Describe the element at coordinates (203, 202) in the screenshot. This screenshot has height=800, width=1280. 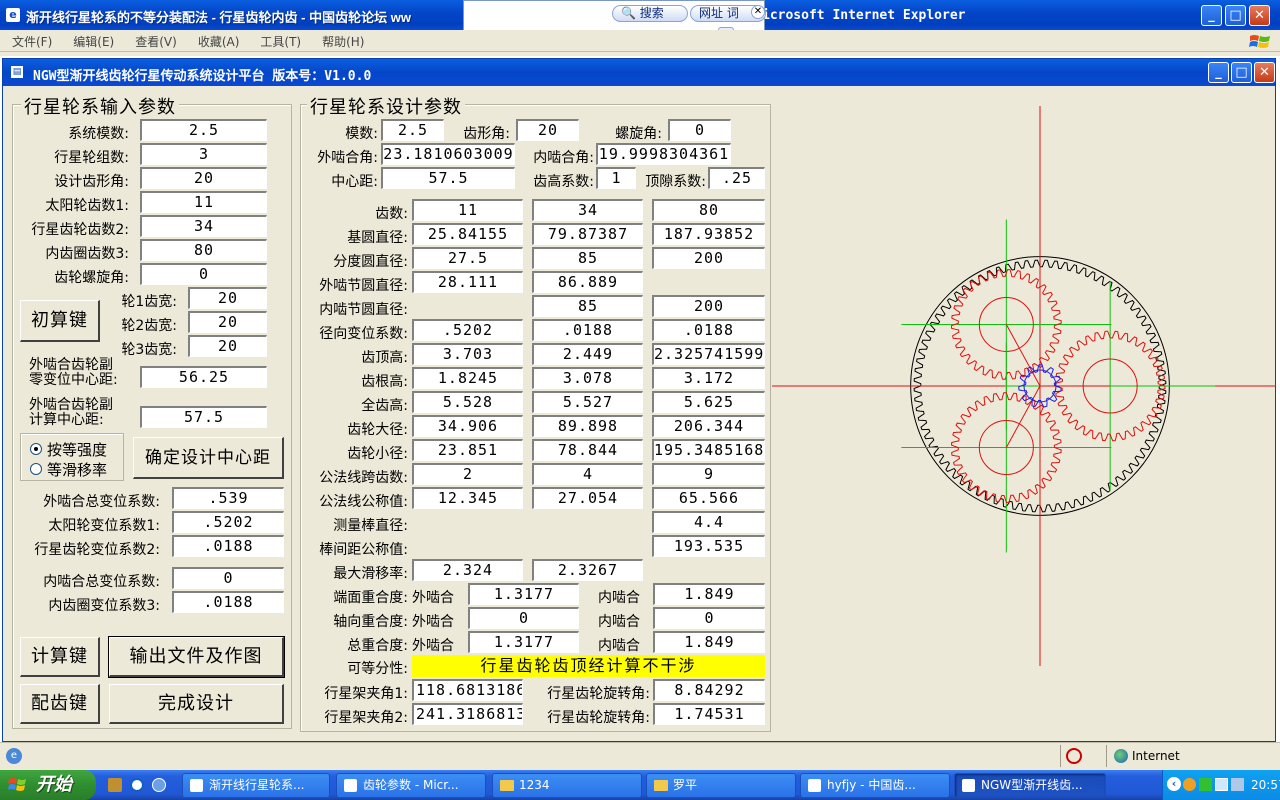
I see `input-field-3: 11` at that location.